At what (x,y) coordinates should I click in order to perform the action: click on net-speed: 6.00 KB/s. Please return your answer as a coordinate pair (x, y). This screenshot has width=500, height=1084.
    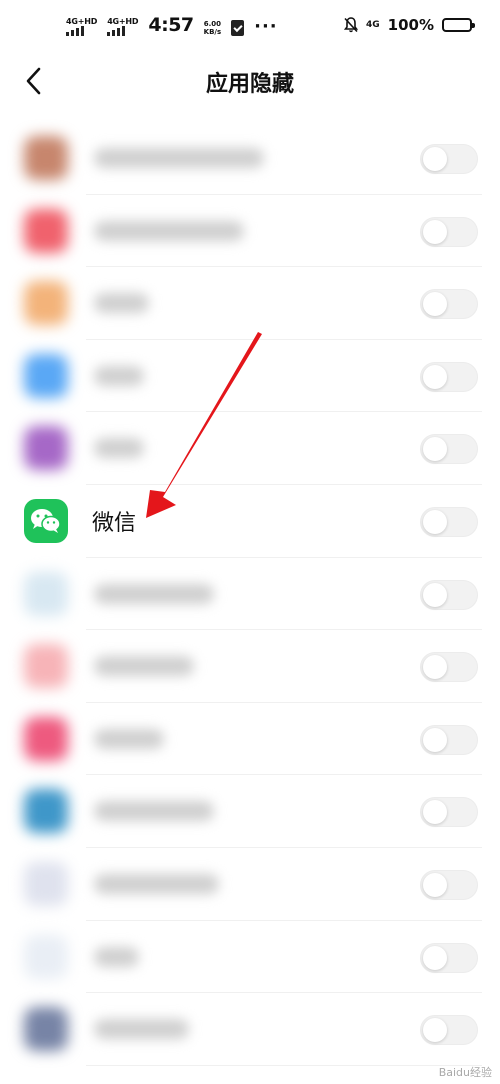
    Looking at the image, I should click on (212, 28).